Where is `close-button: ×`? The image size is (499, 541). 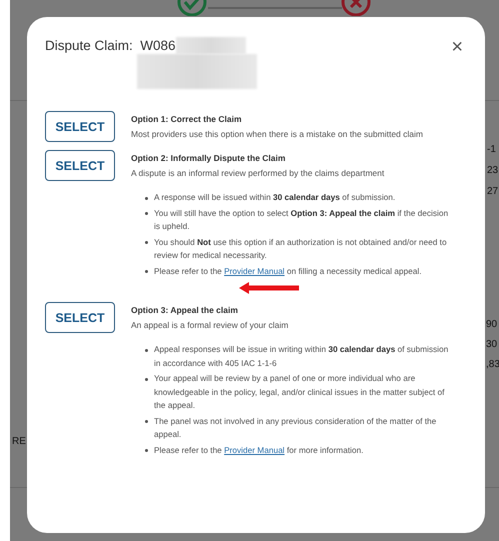
close-button: × is located at coordinates (457, 47).